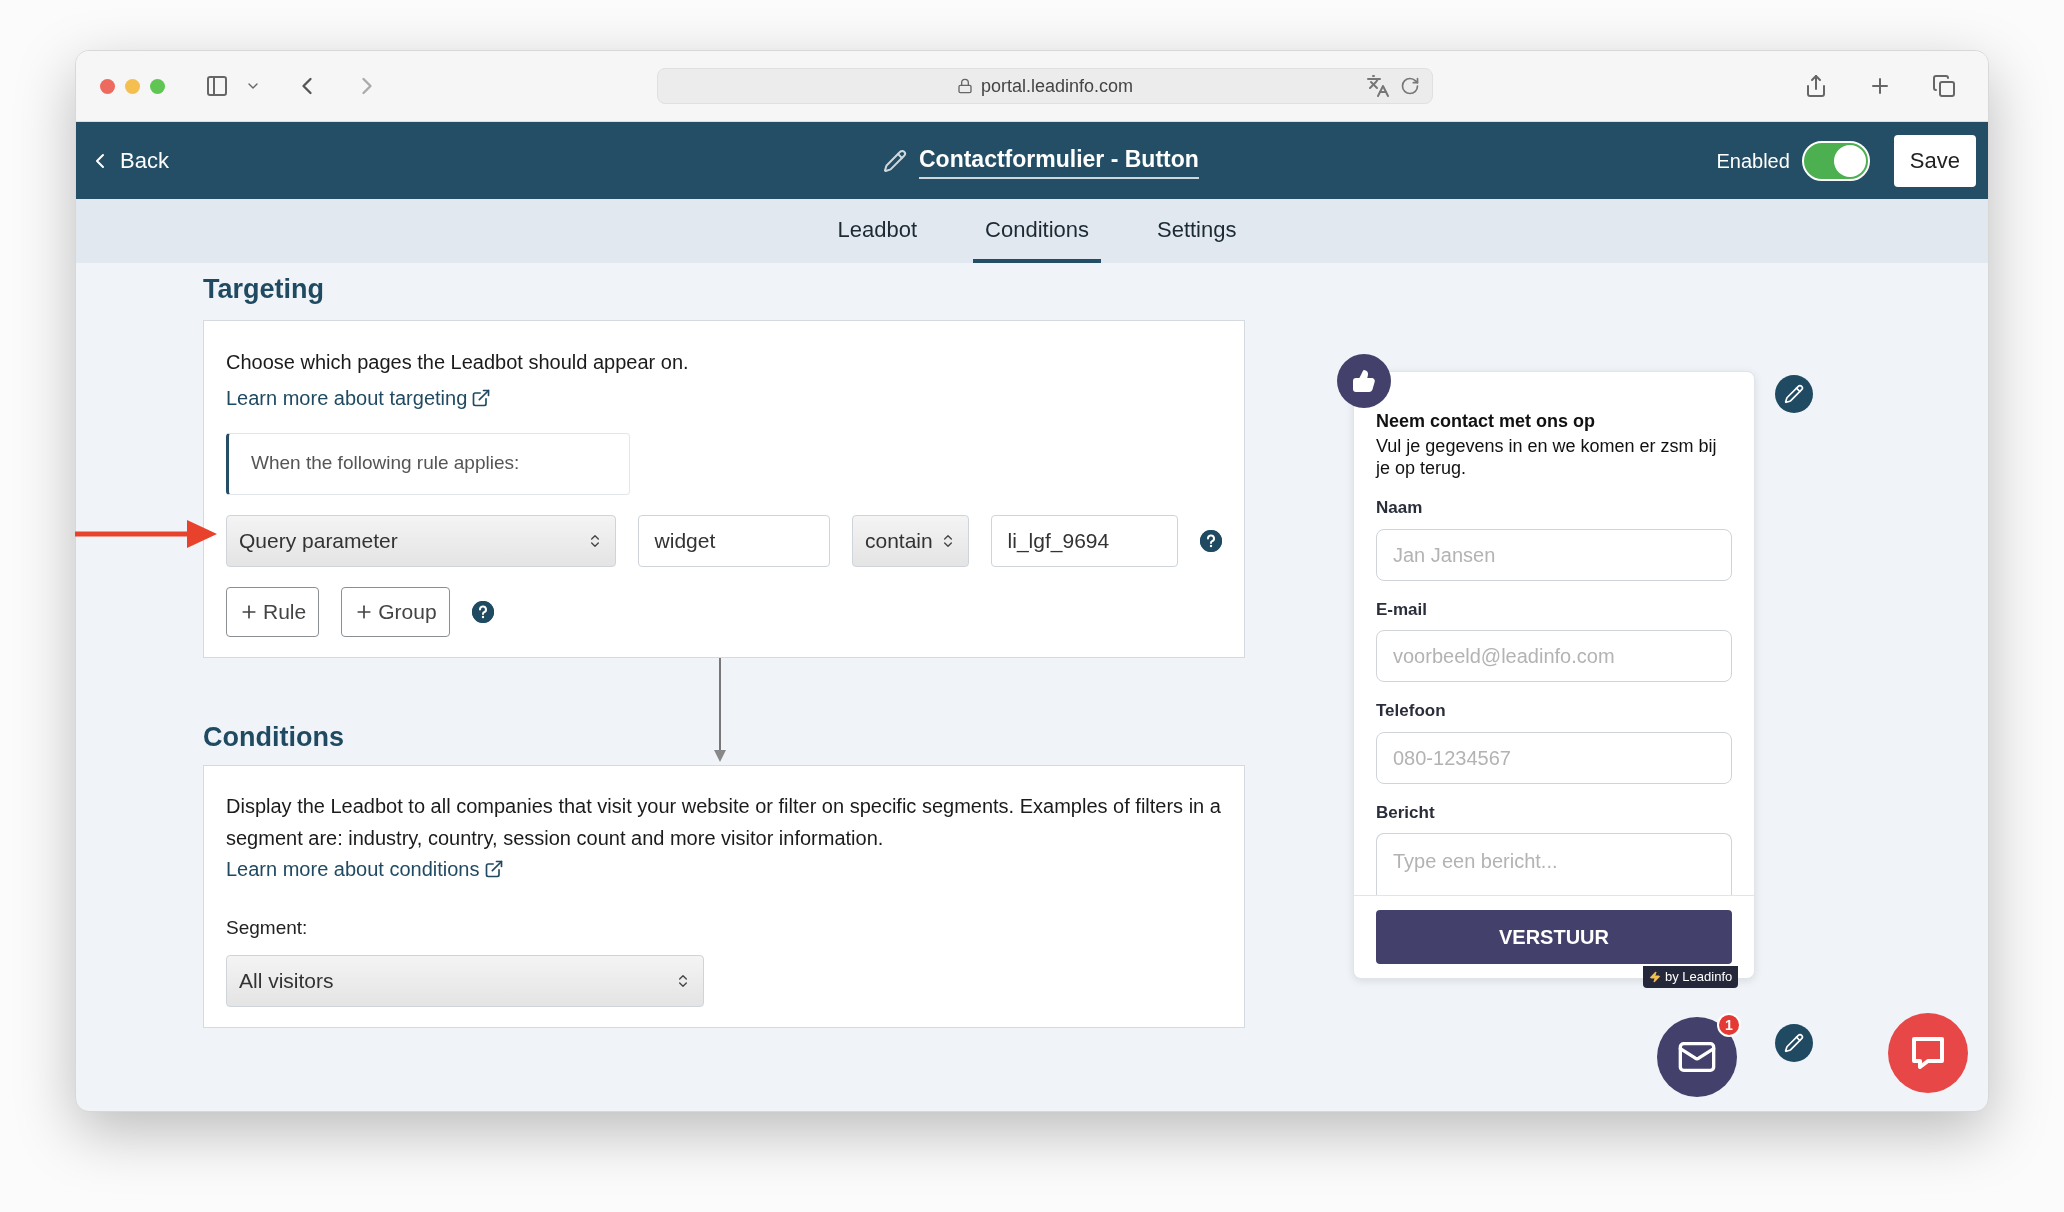  I want to click on notification-badge: 1, so click(1729, 1025).